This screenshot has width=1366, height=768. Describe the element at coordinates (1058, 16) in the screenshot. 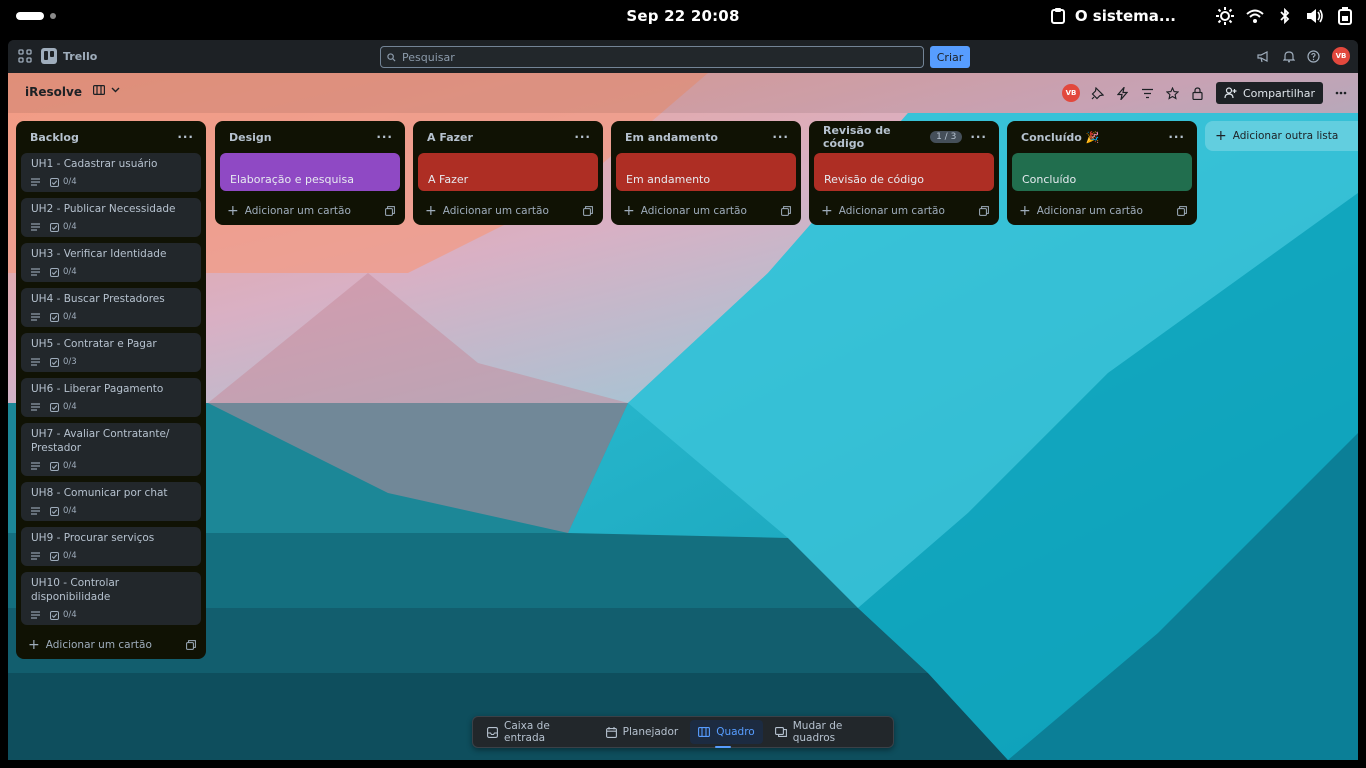

I see `clipboard-icon` at that location.